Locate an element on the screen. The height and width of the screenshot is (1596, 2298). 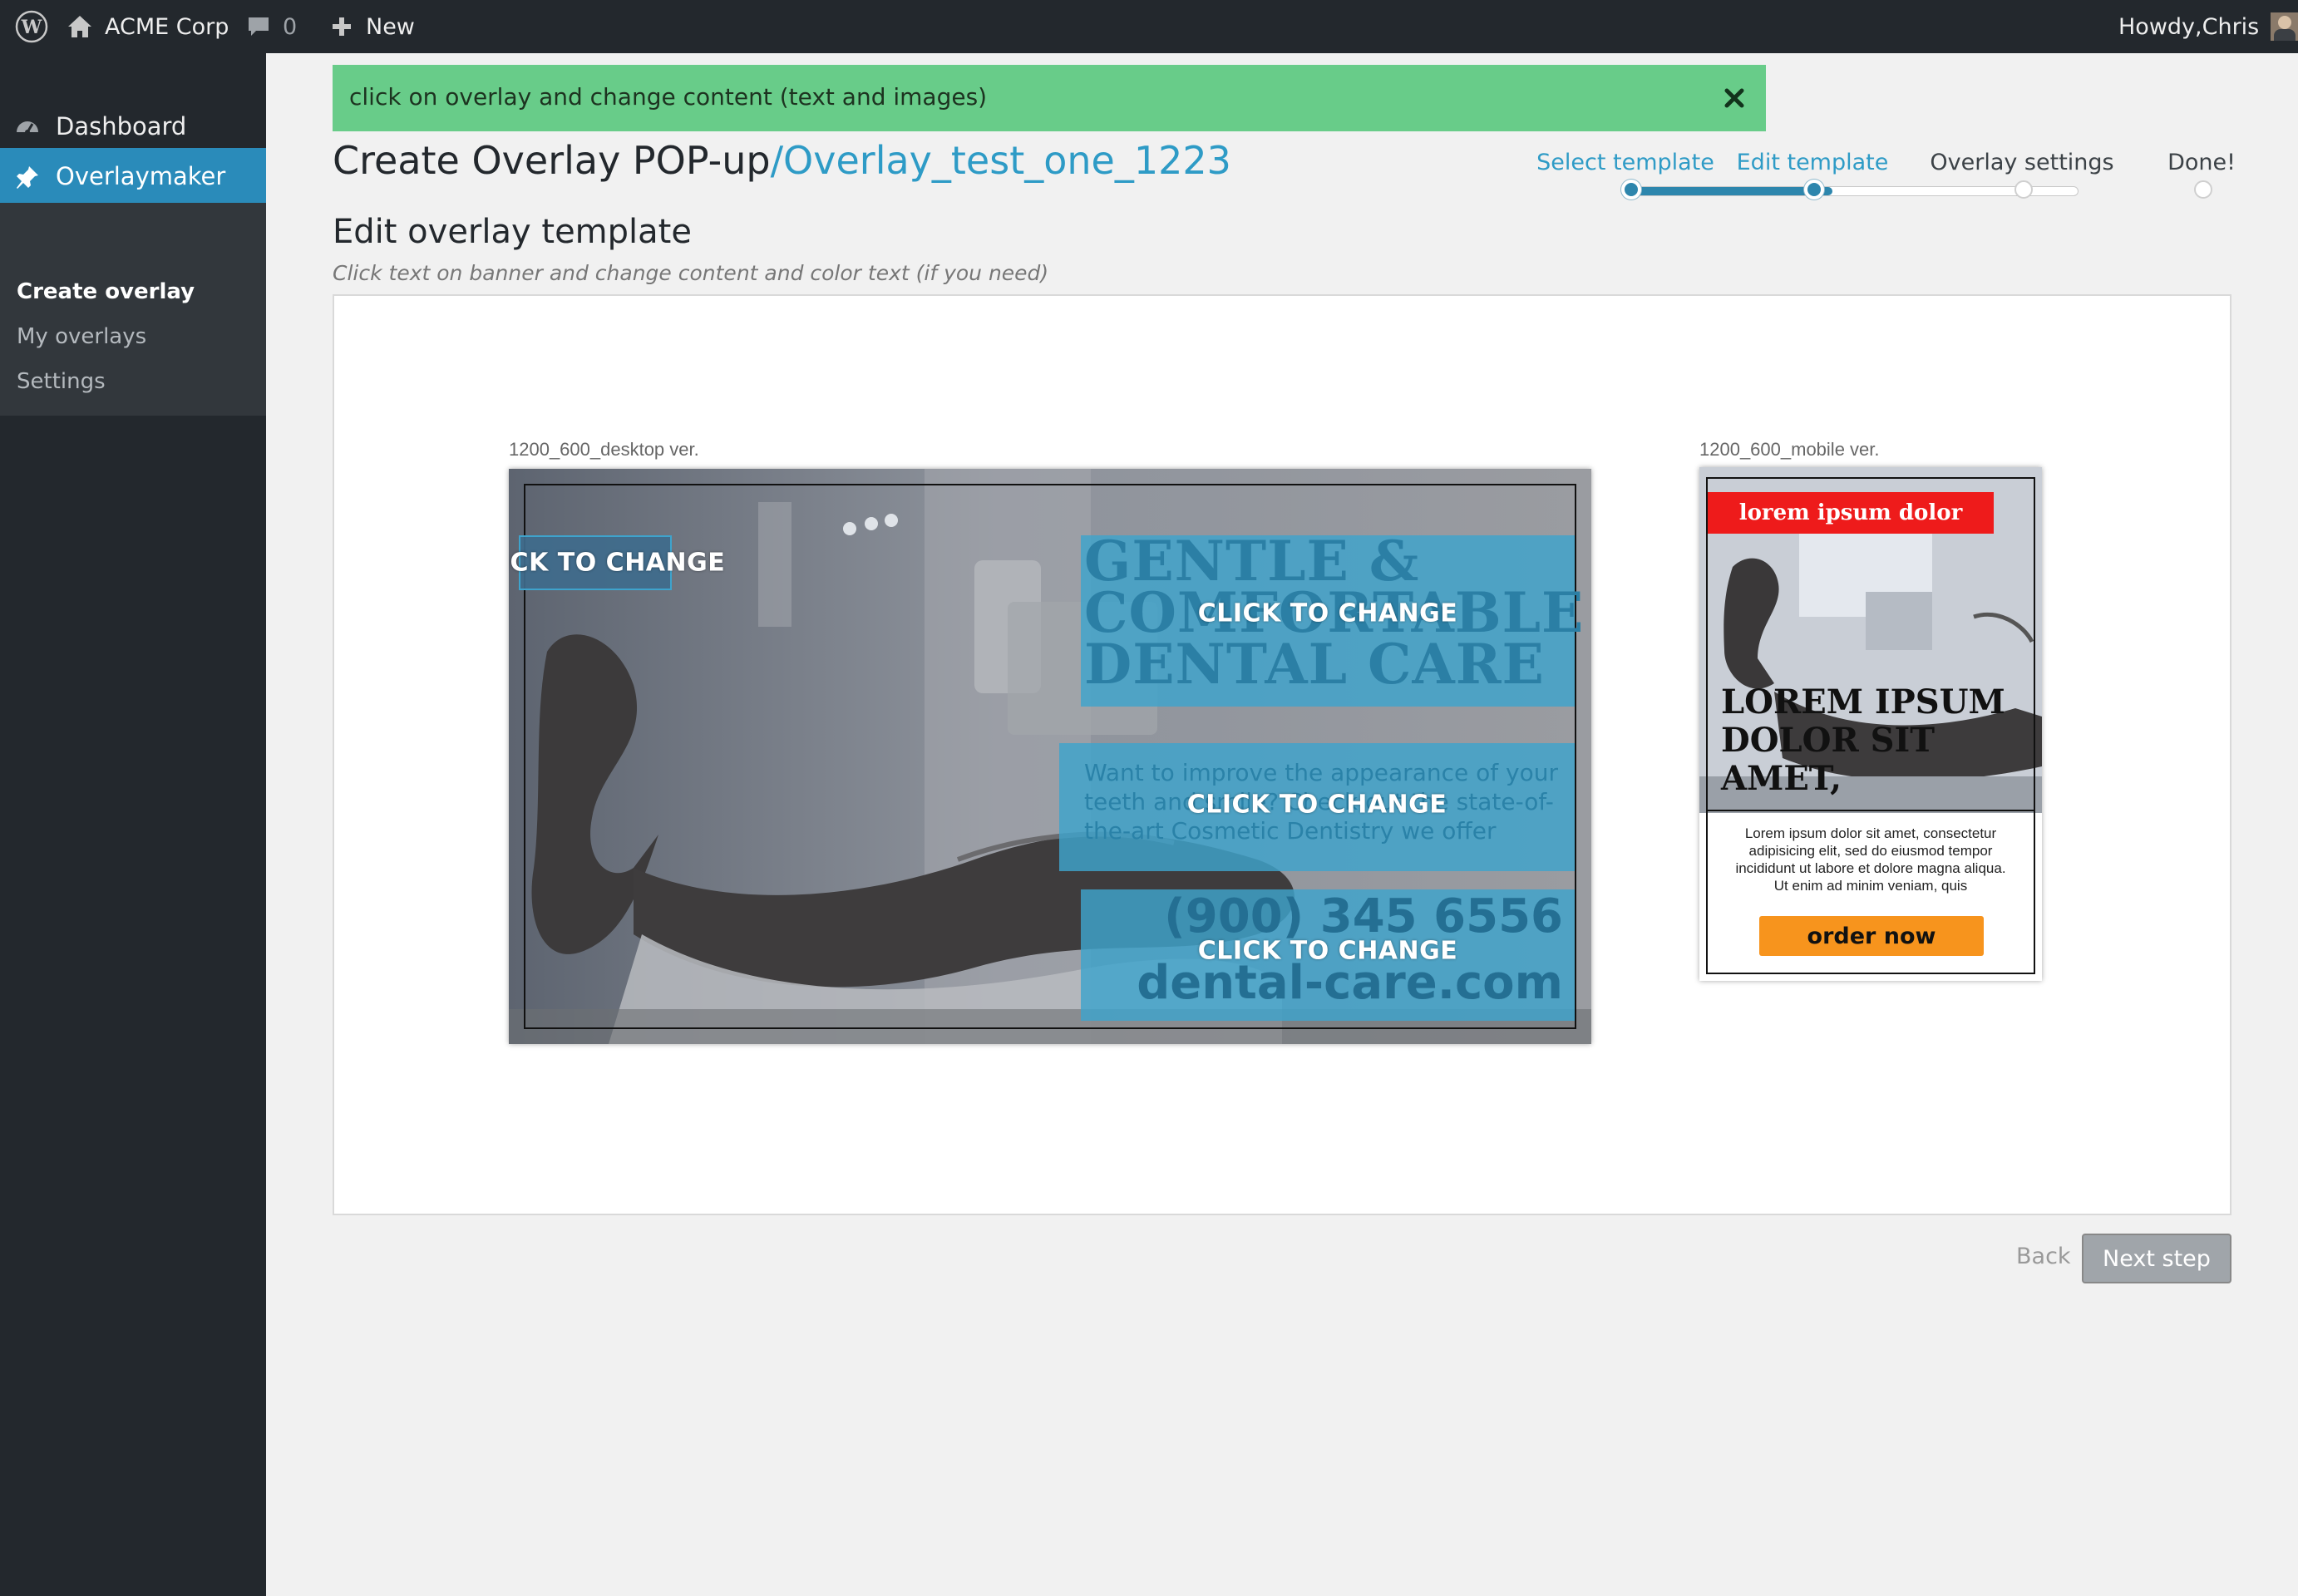
comments-count: 0 is located at coordinates (290, 26).